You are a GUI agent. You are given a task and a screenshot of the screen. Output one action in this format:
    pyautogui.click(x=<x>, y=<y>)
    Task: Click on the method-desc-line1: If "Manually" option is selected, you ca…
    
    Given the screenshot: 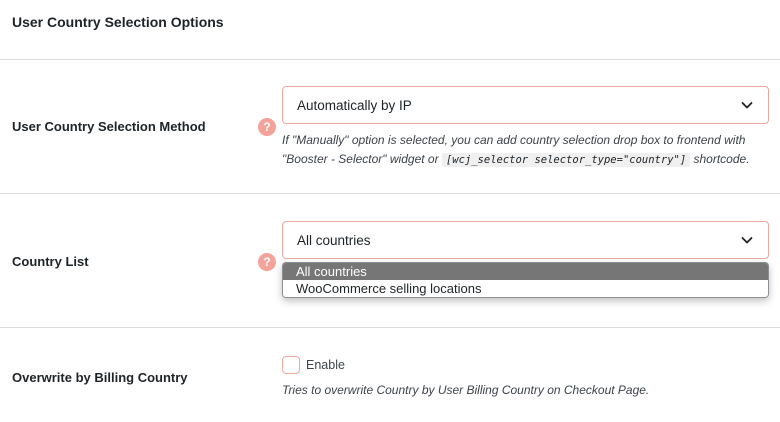 What is the action you would take?
    pyautogui.click(x=514, y=140)
    